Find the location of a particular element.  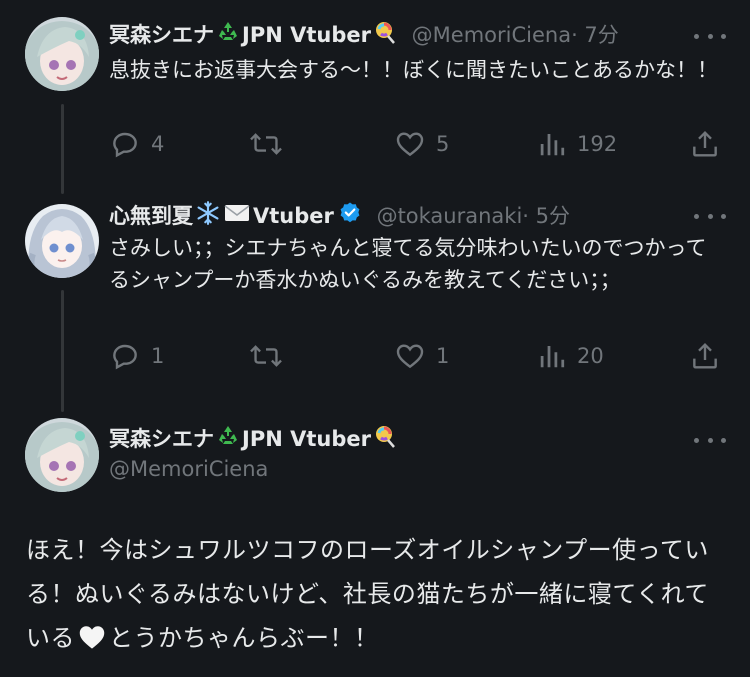

display-name: 心無到夏 is located at coordinates (151, 216).